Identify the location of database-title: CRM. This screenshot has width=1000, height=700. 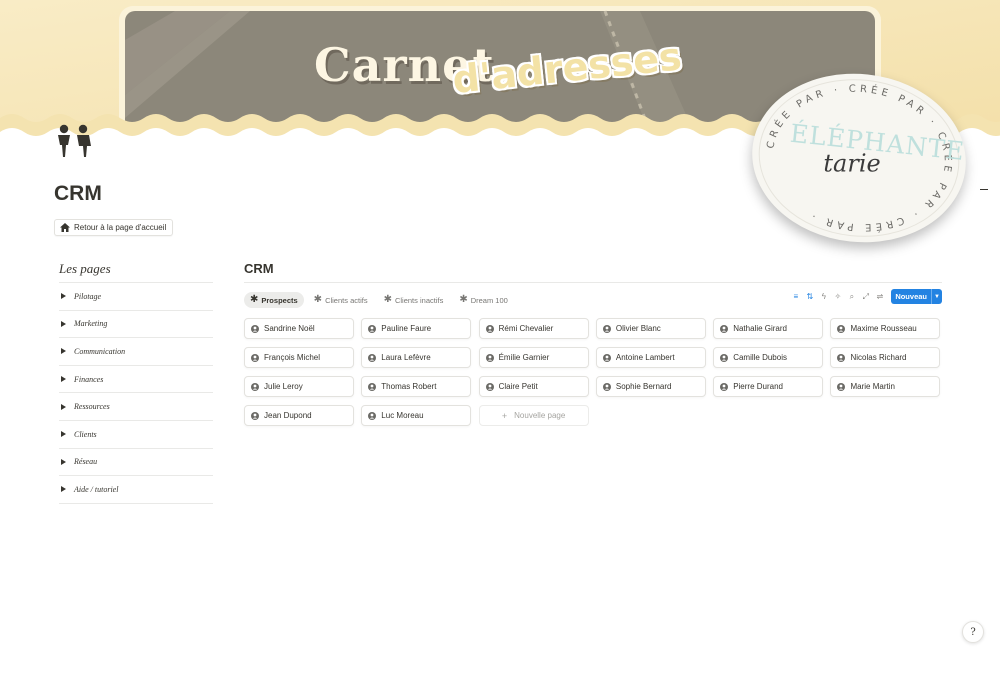
(593, 272).